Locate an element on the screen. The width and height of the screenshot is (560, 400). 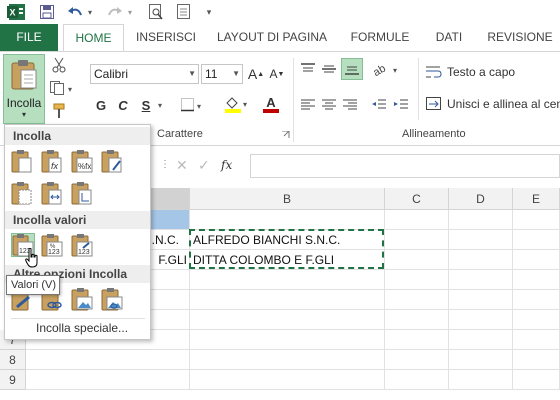
shrink-font-button: A ▼ is located at coordinates (277, 74).